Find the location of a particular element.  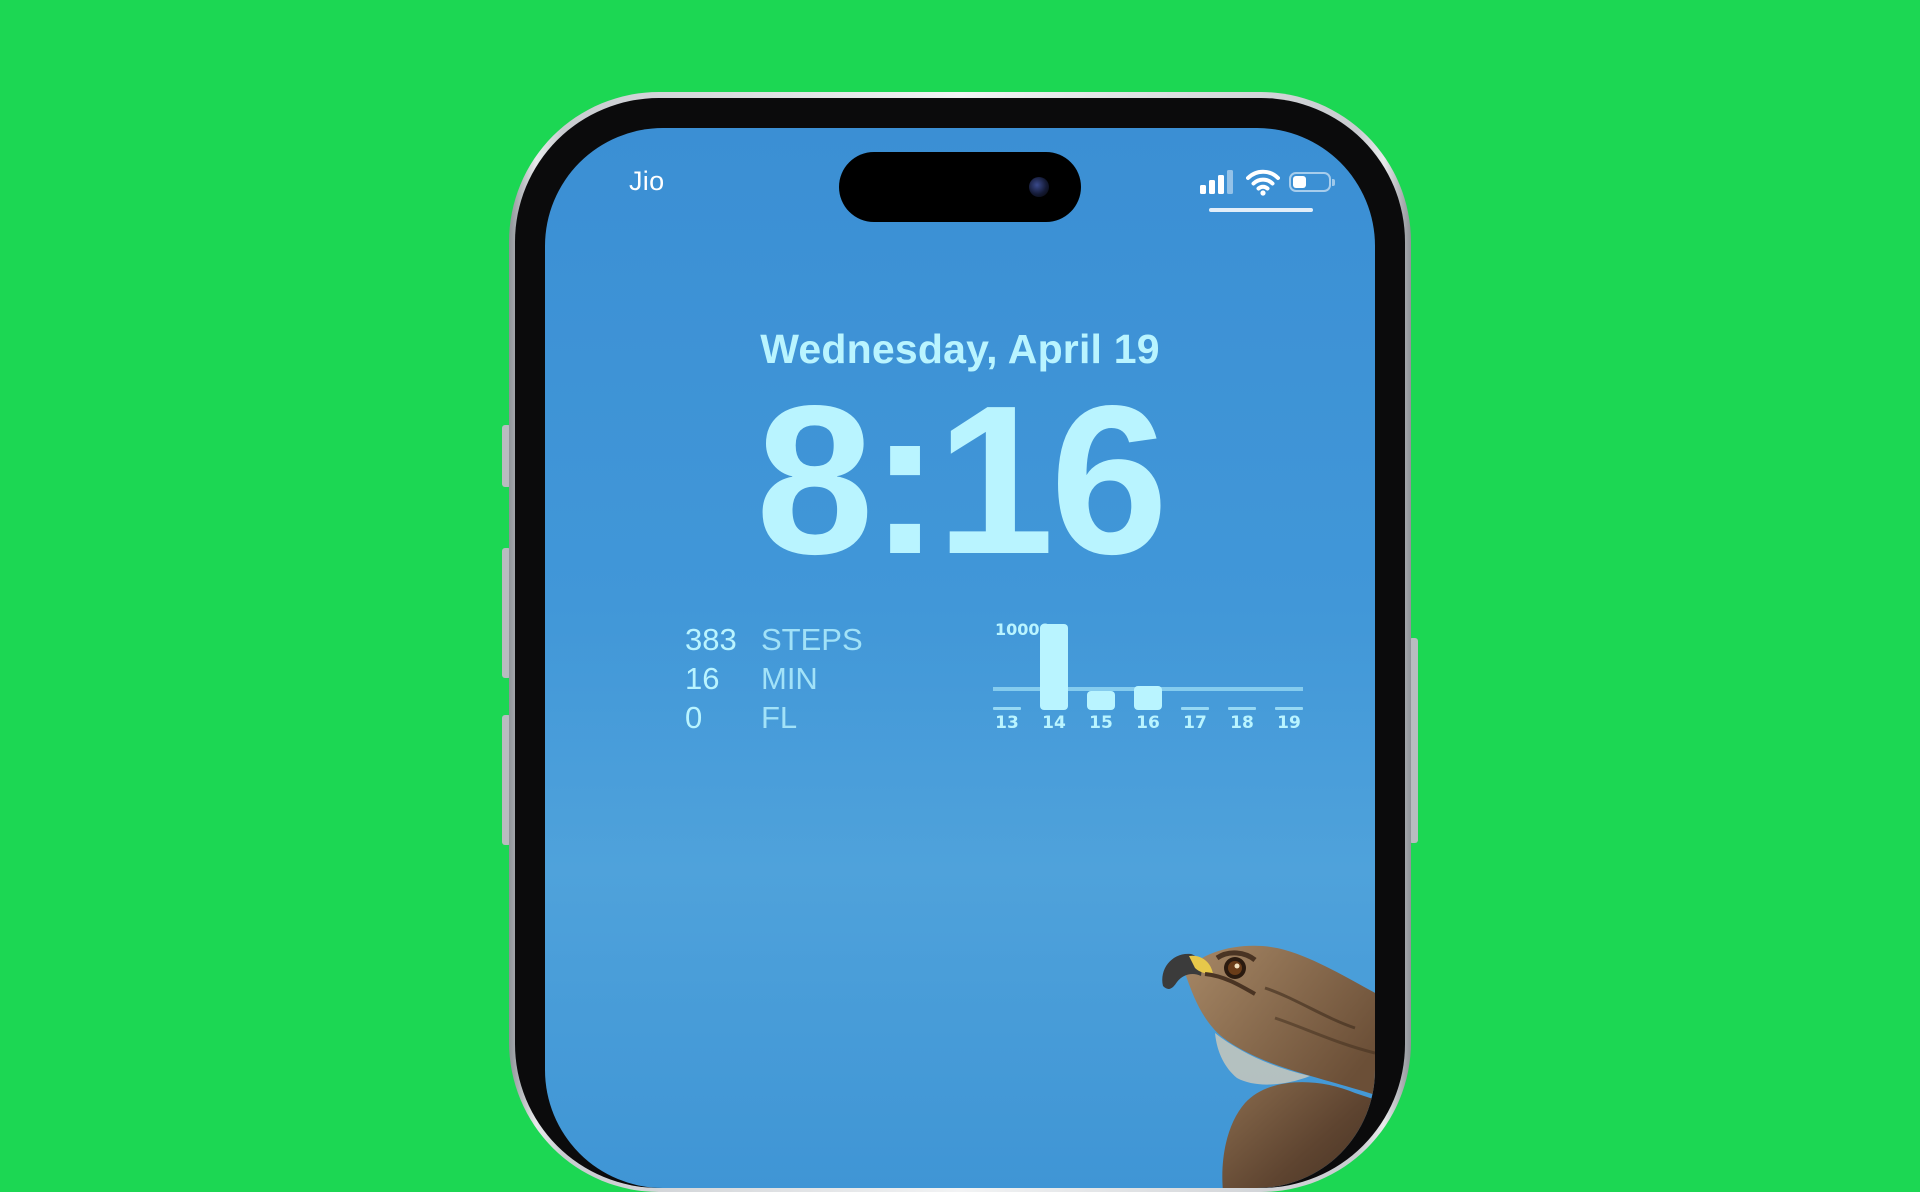

chart-day-label: 13 is located at coordinates (1007, 723).